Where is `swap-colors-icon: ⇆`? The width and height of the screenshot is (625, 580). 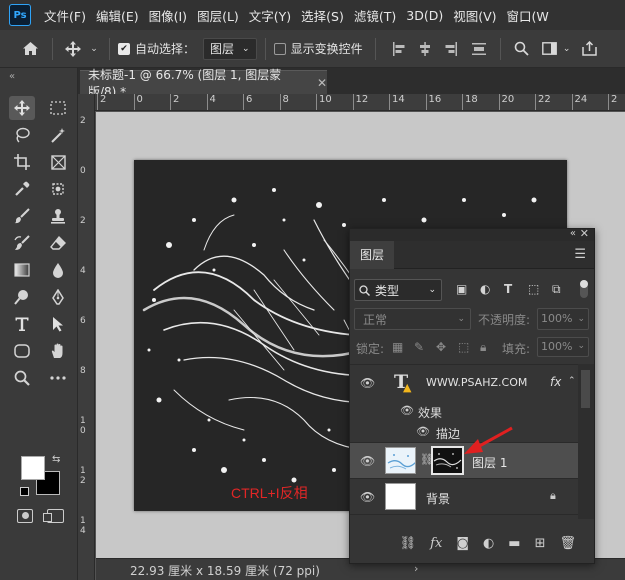
swap-colors-icon: ⇆ is located at coordinates (56, 459).